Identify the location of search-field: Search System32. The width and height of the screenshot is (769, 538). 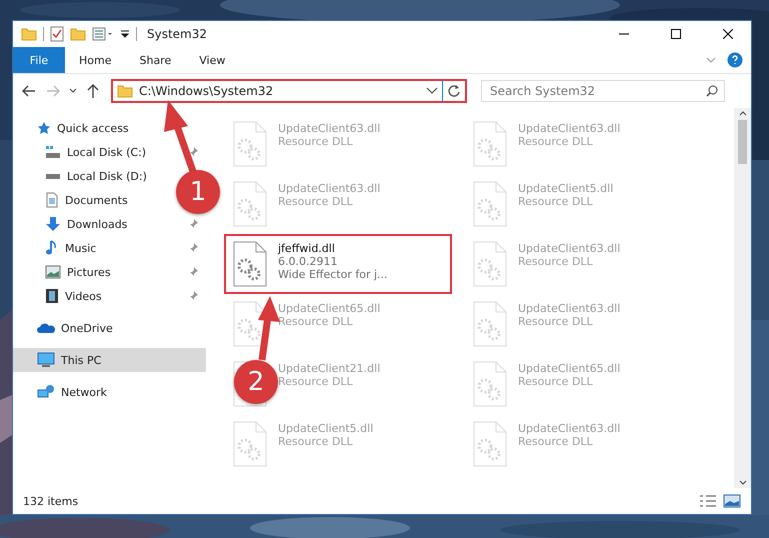
(603, 91).